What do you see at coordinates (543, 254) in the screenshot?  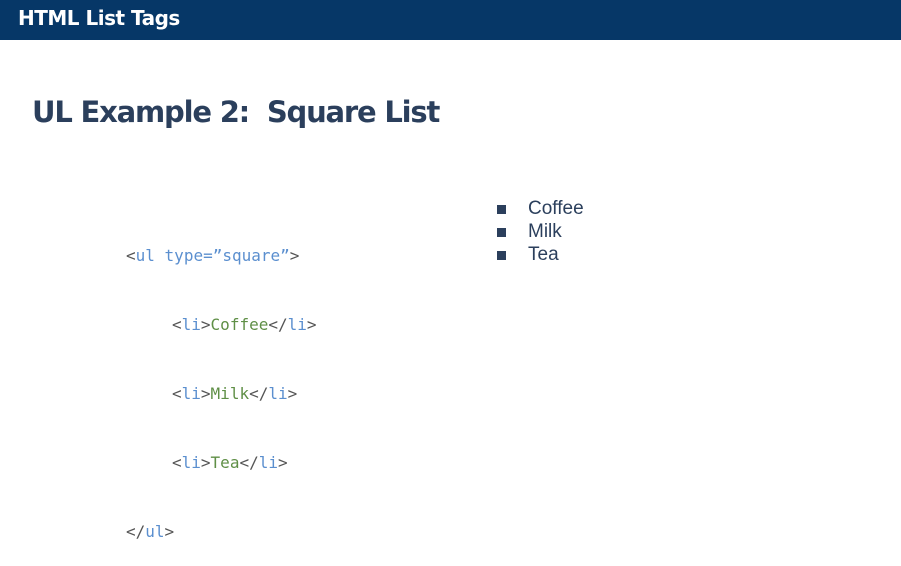 I see `list-item-label: Tea` at bounding box center [543, 254].